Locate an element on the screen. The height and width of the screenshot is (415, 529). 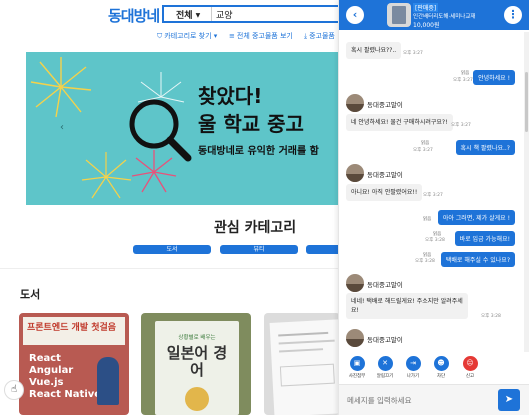
banner-prev-arrow: ‹ is located at coordinates (62, 127).